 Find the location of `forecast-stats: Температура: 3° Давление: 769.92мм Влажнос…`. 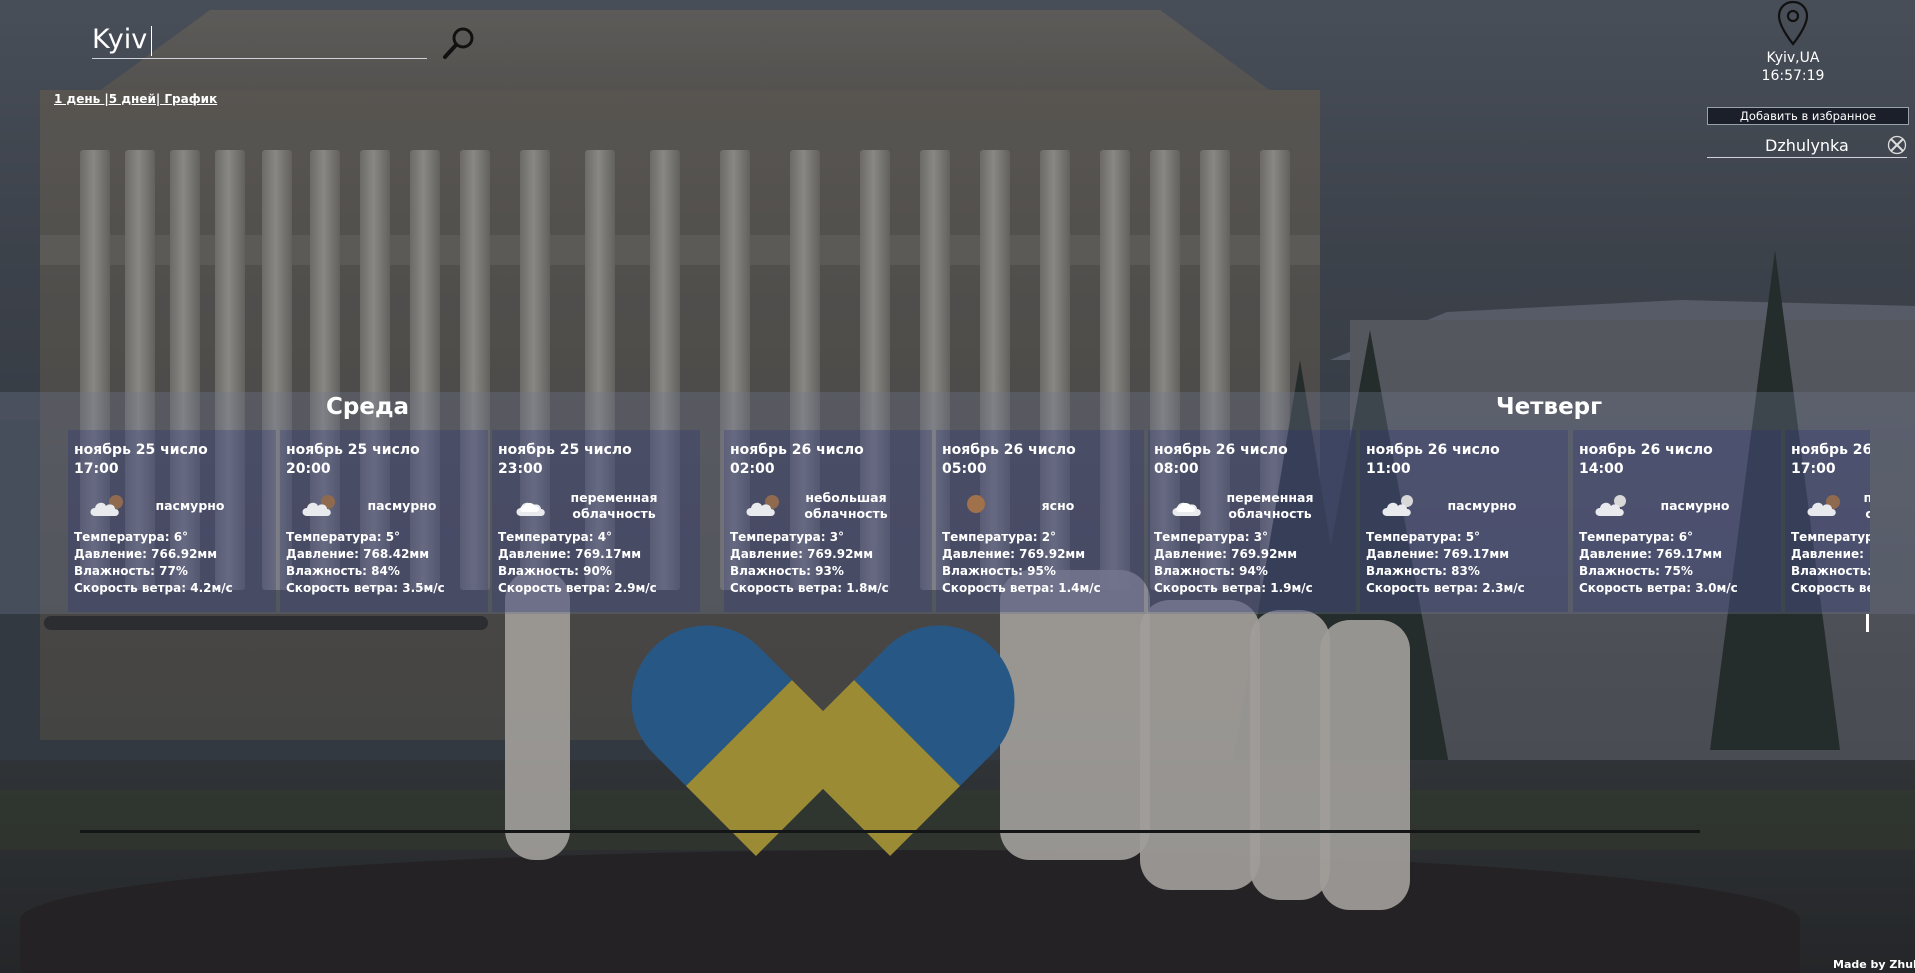

forecast-stats: Температура: 3° Давление: 769.92мм Влажнос… is located at coordinates (1233, 563).